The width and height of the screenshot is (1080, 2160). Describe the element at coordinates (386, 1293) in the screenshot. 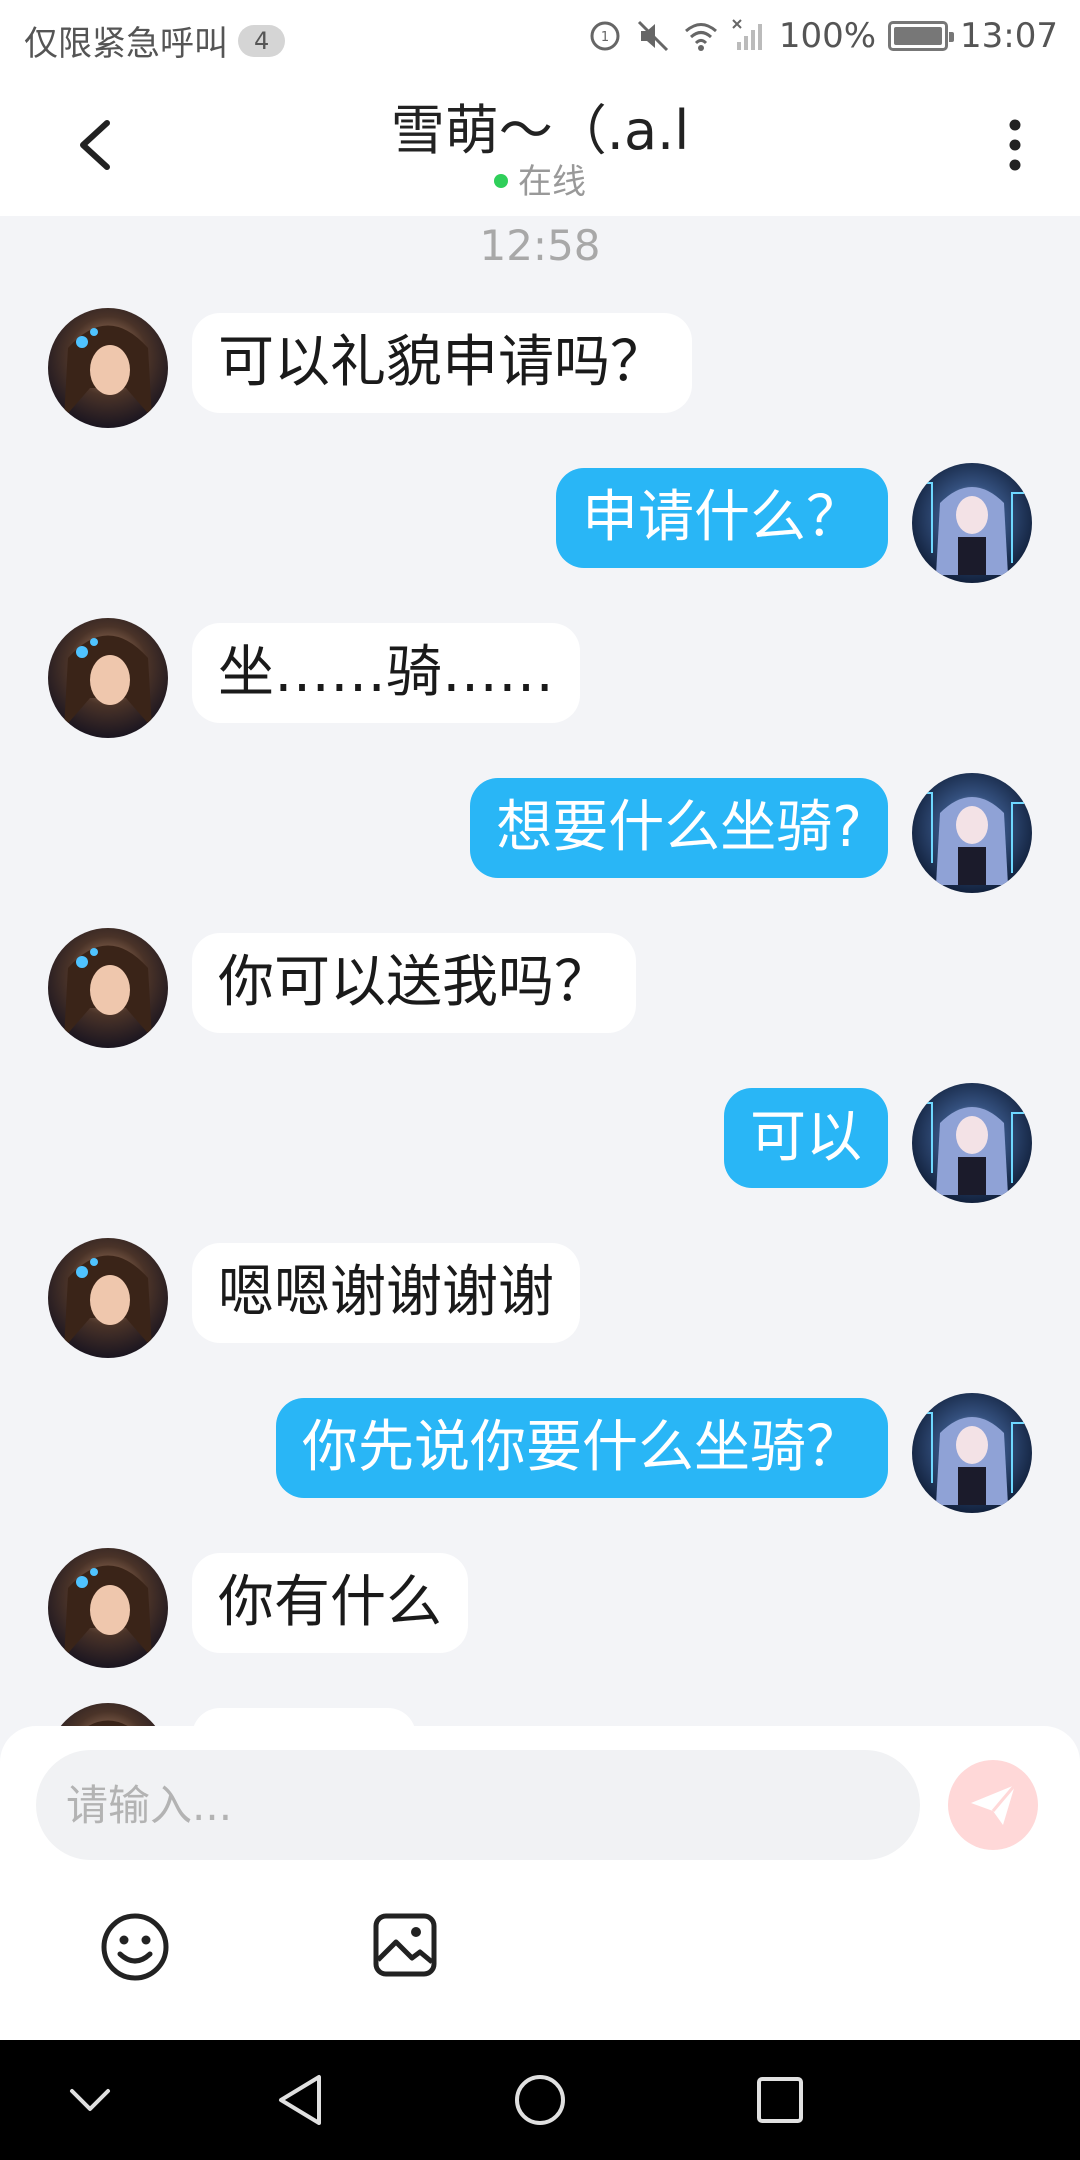

I see `message-bubble: 嗯嗯谢谢谢谢` at that location.